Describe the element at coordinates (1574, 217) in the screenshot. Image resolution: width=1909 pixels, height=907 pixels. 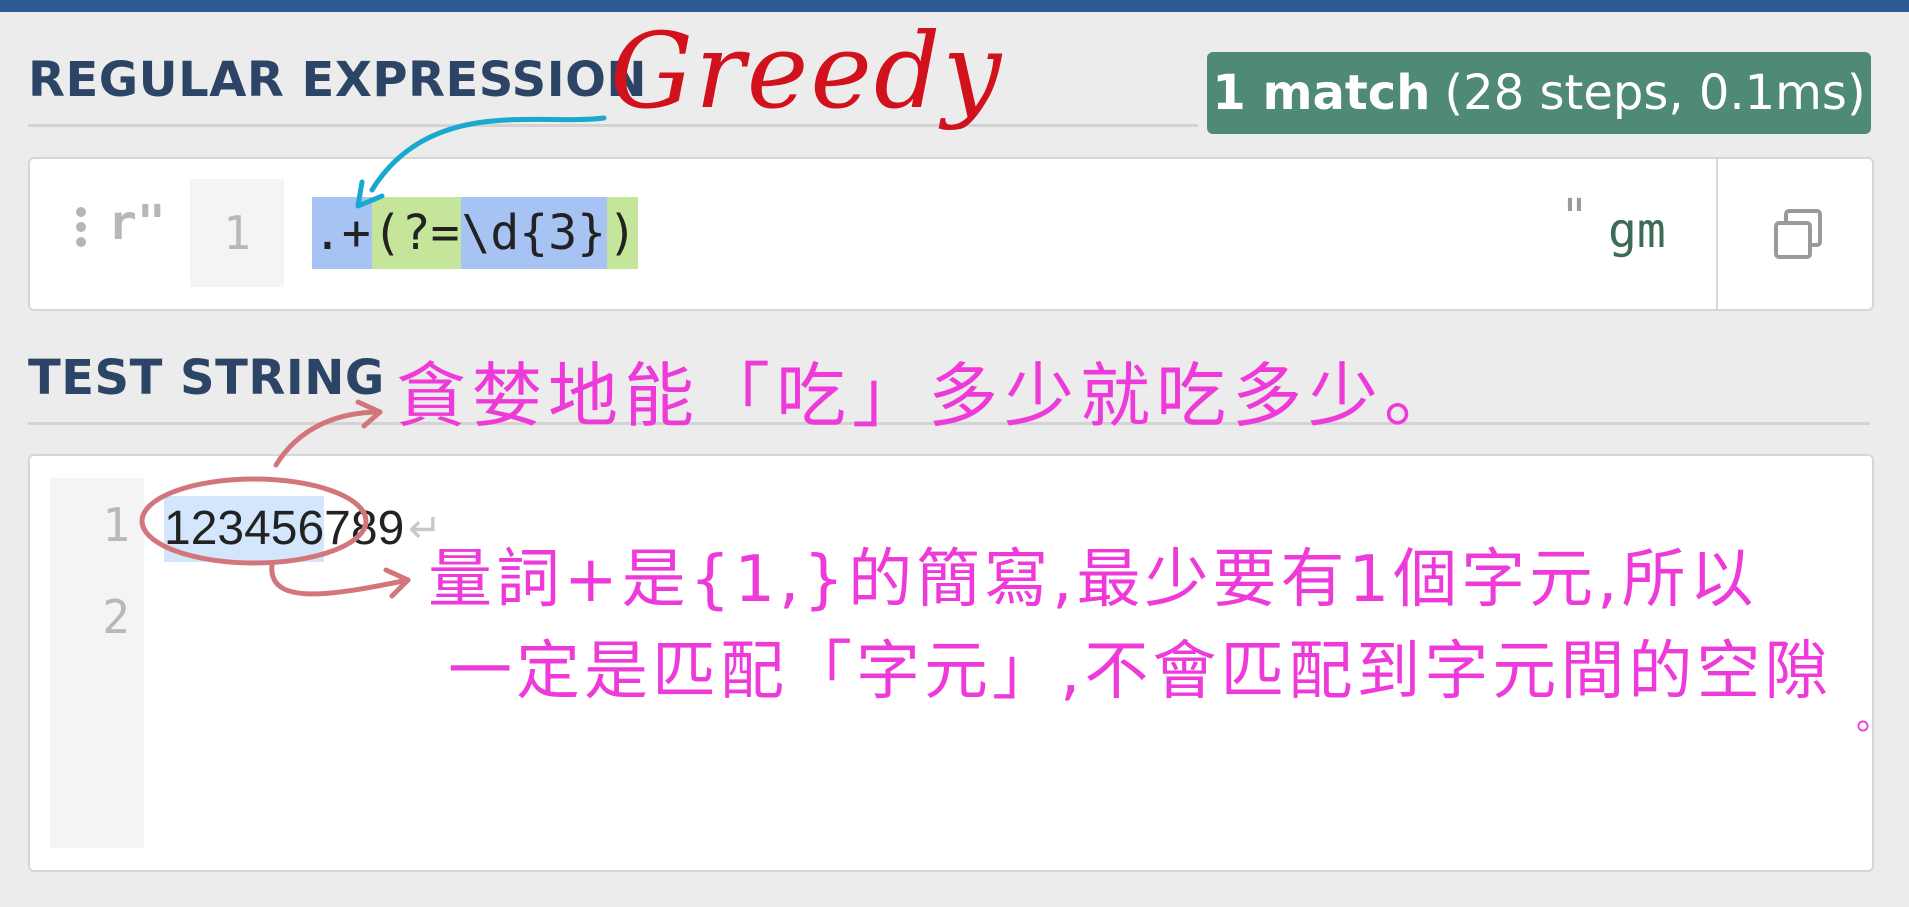
I see `regex-close-delimiter: "` at that location.